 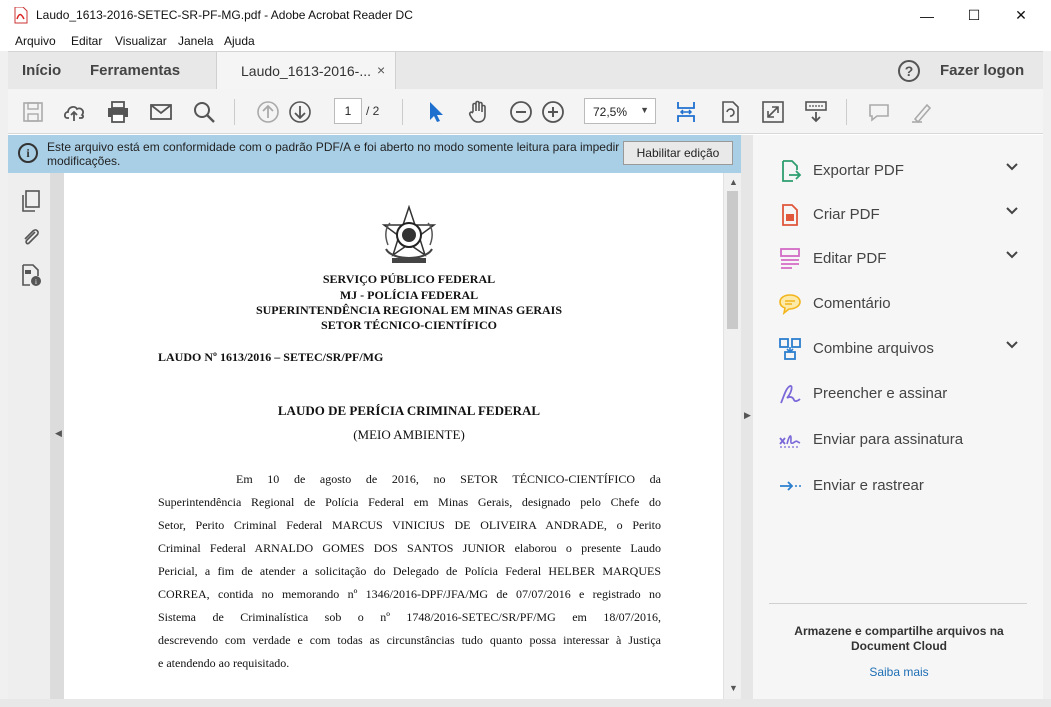 I want to click on header-line: SETOR TÉCNICO-CIENTÍFICO, so click(x=409, y=325).